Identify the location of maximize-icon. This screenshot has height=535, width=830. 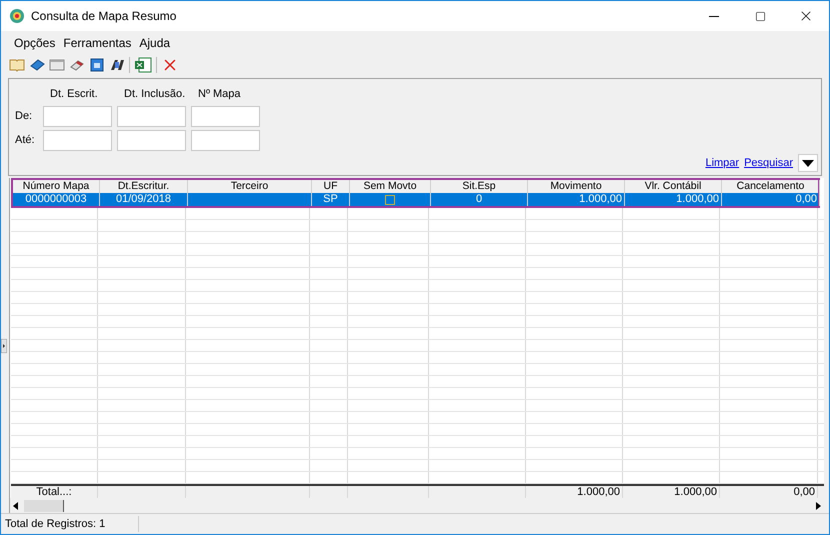
(760, 16).